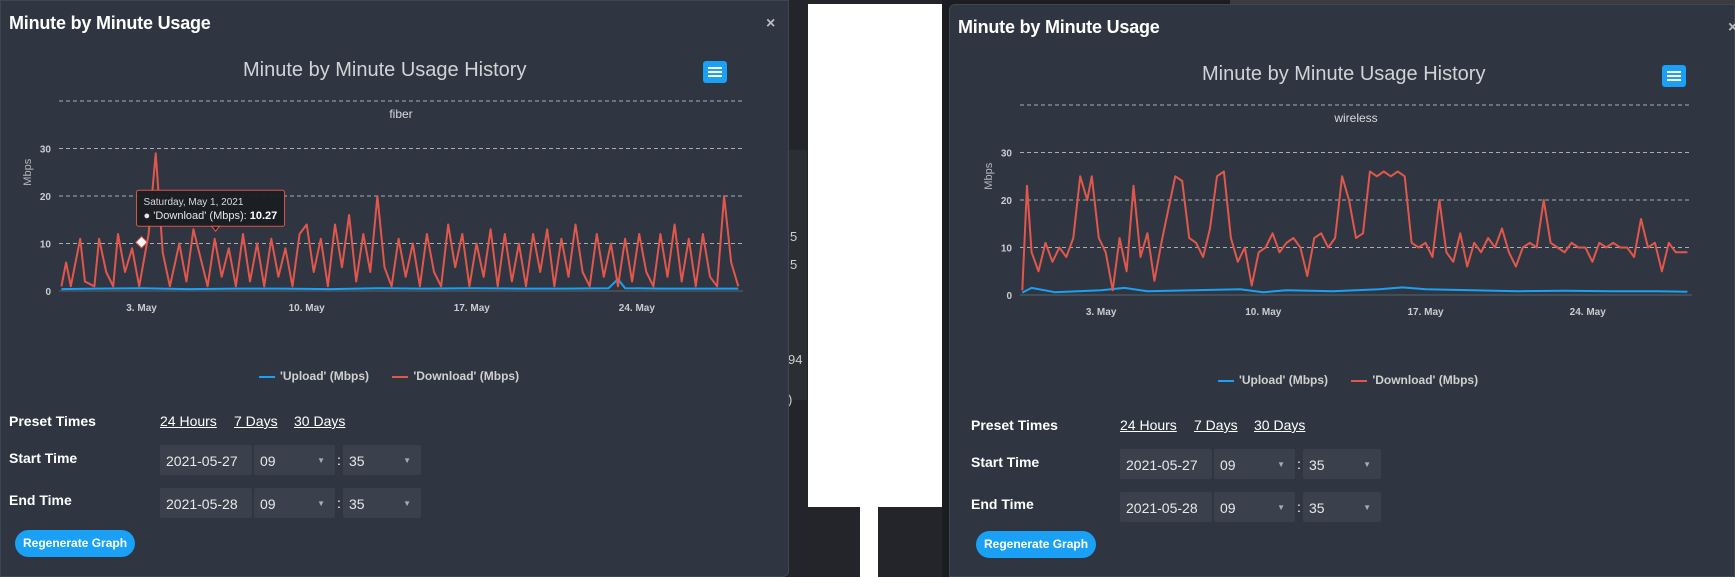 This screenshot has width=1735, height=577. I want to click on download-series-line, so click(1354, 231).